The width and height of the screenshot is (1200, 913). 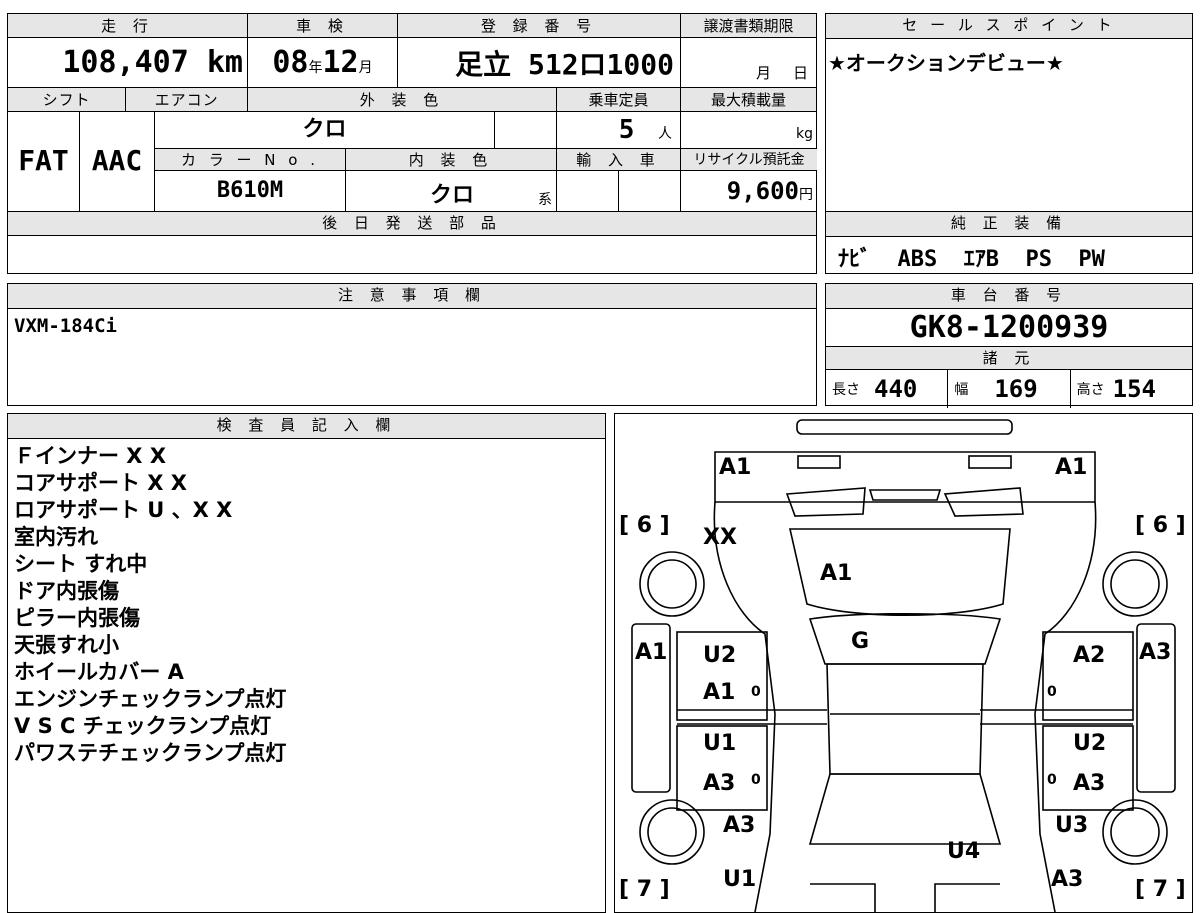 What do you see at coordinates (99, 672) in the screenshot?
I see `inspector-note: ホイールカバー A` at bounding box center [99, 672].